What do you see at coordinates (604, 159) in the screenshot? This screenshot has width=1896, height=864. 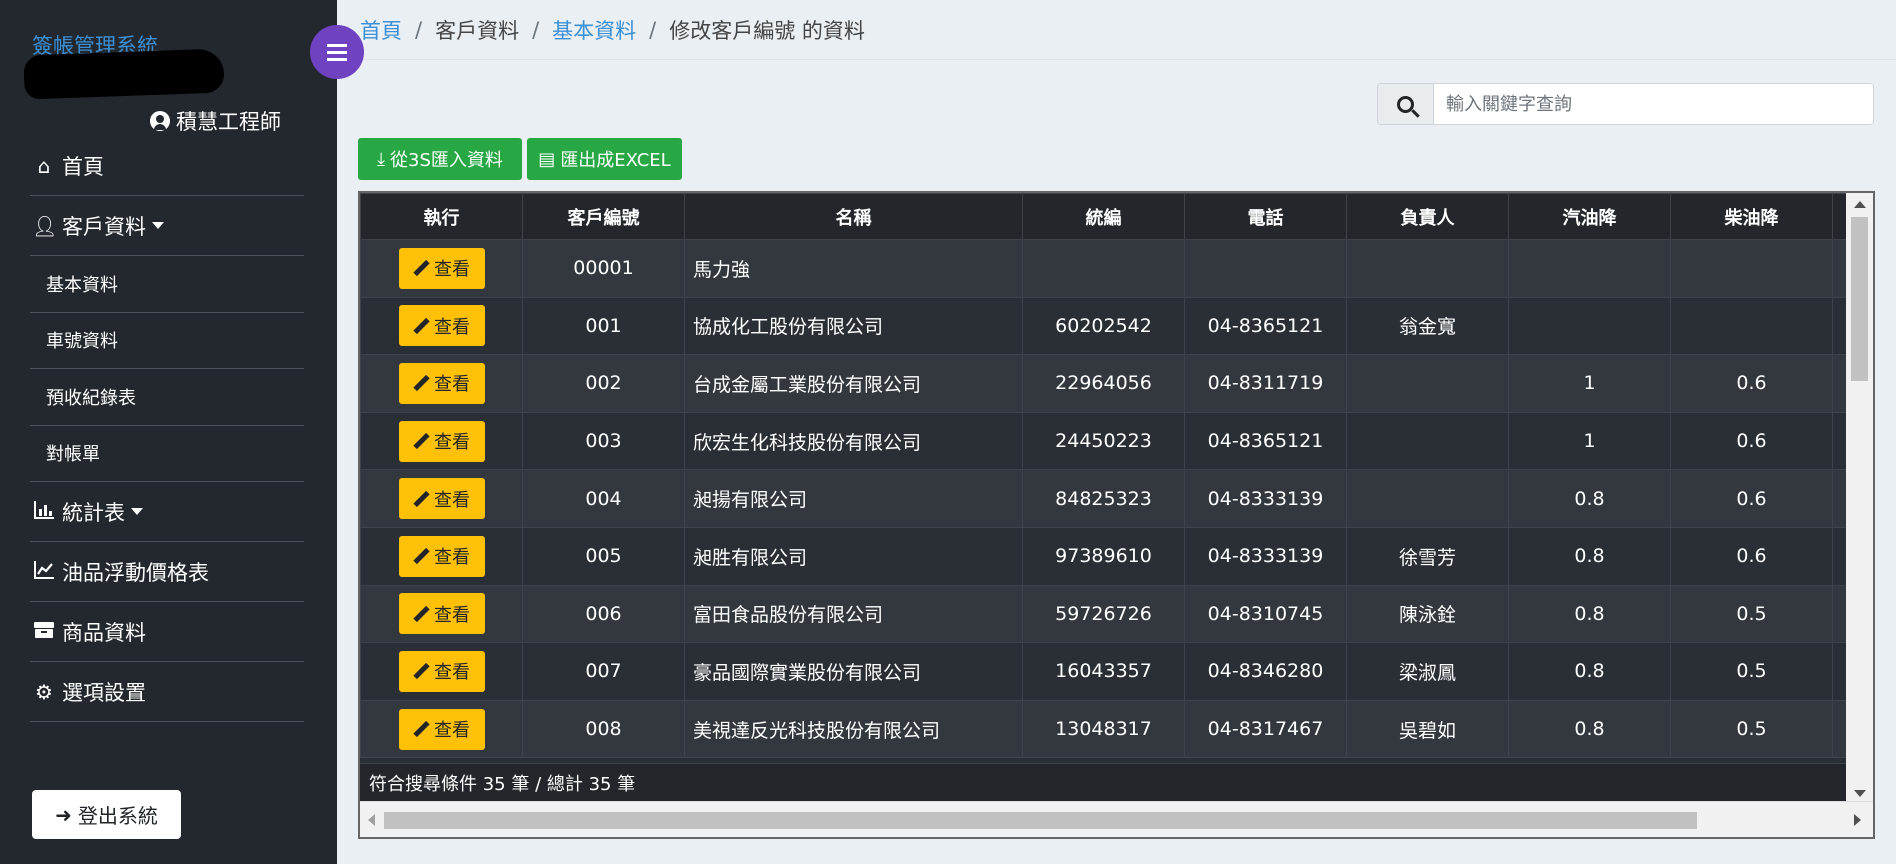 I see `export-excel-button: ▤ 匯出成EXCEL` at bounding box center [604, 159].